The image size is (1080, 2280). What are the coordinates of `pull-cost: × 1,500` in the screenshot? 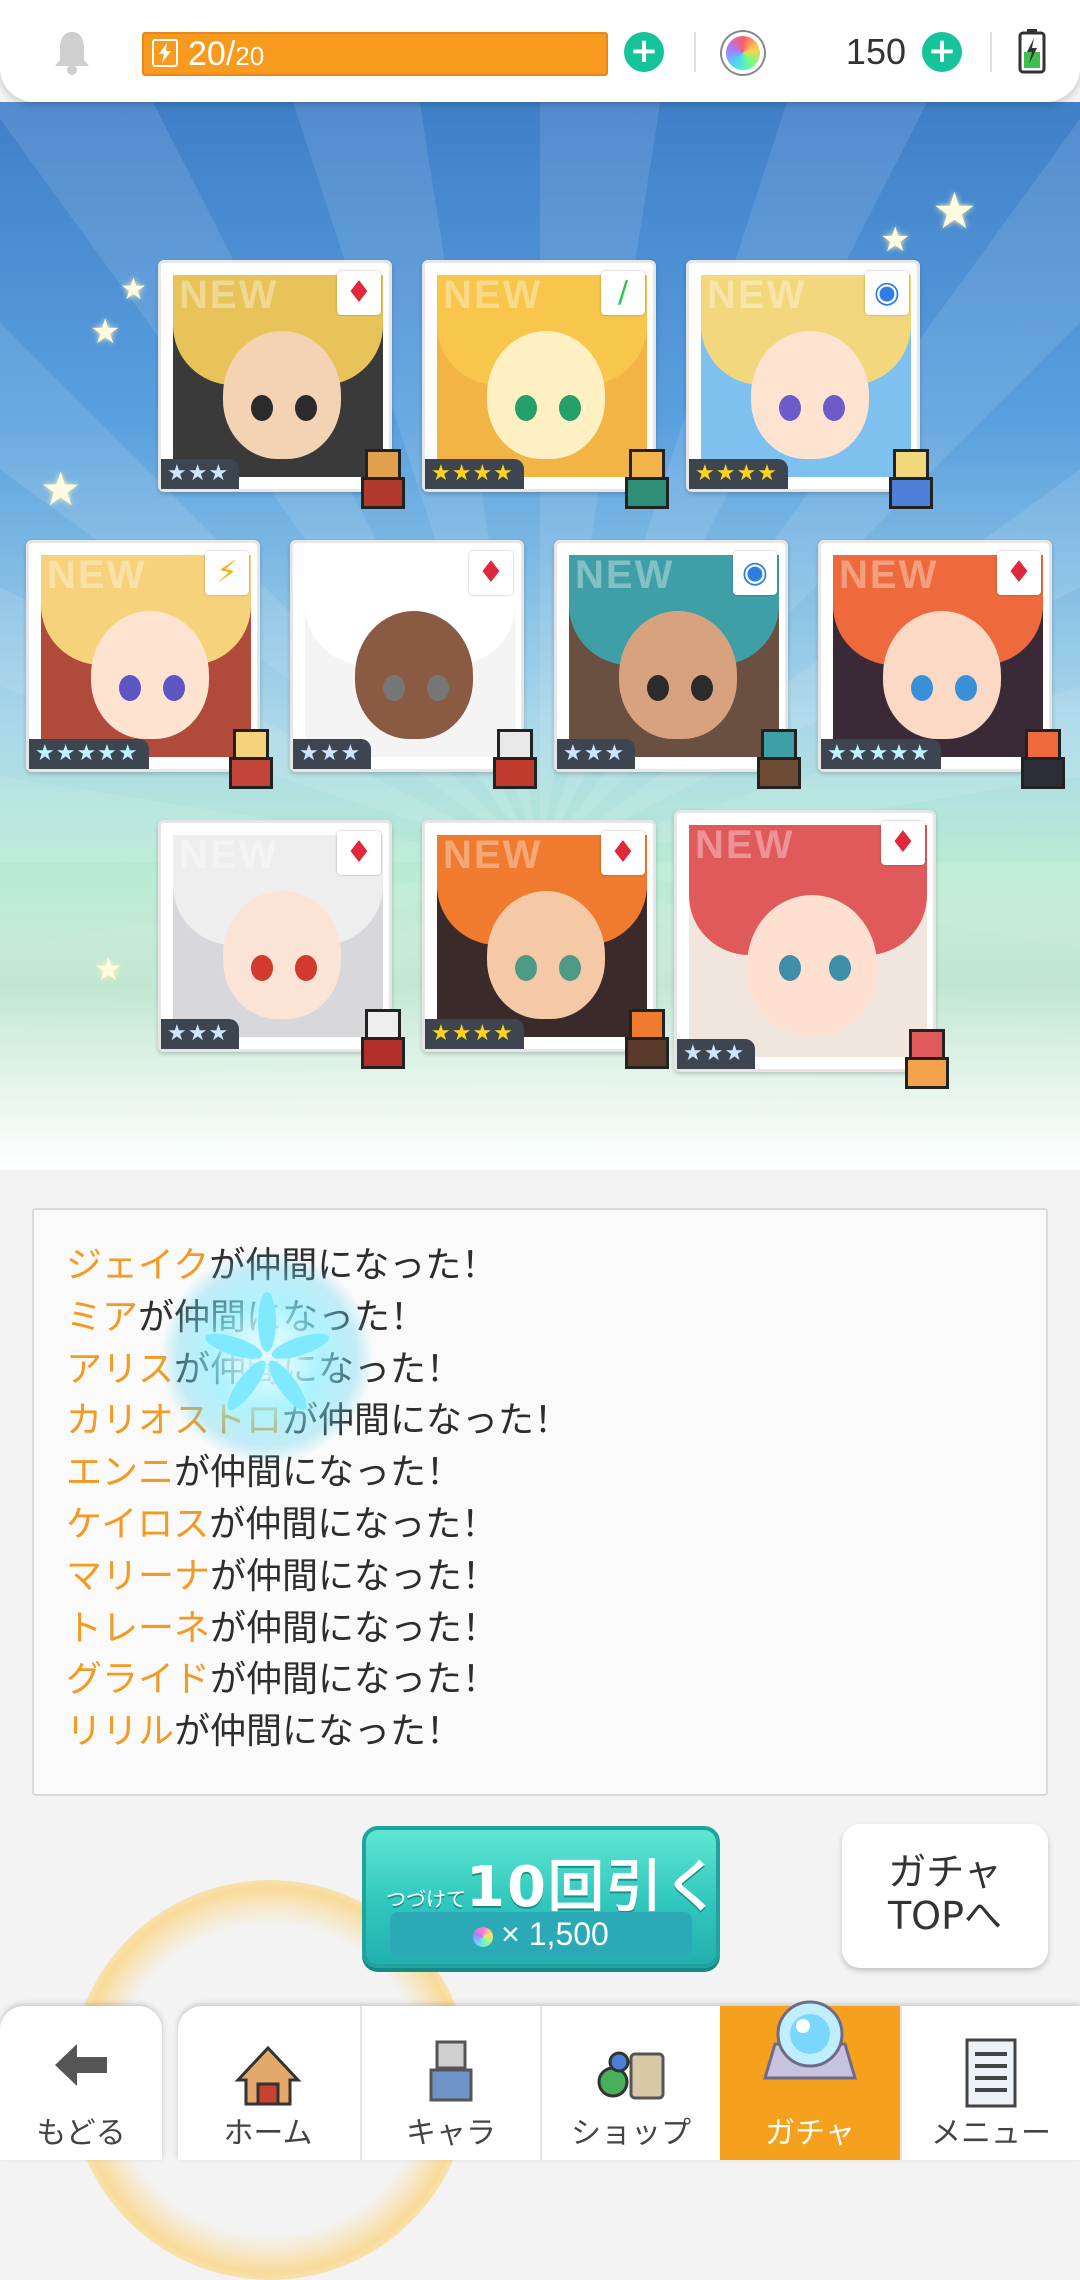 It's located at (541, 1934).